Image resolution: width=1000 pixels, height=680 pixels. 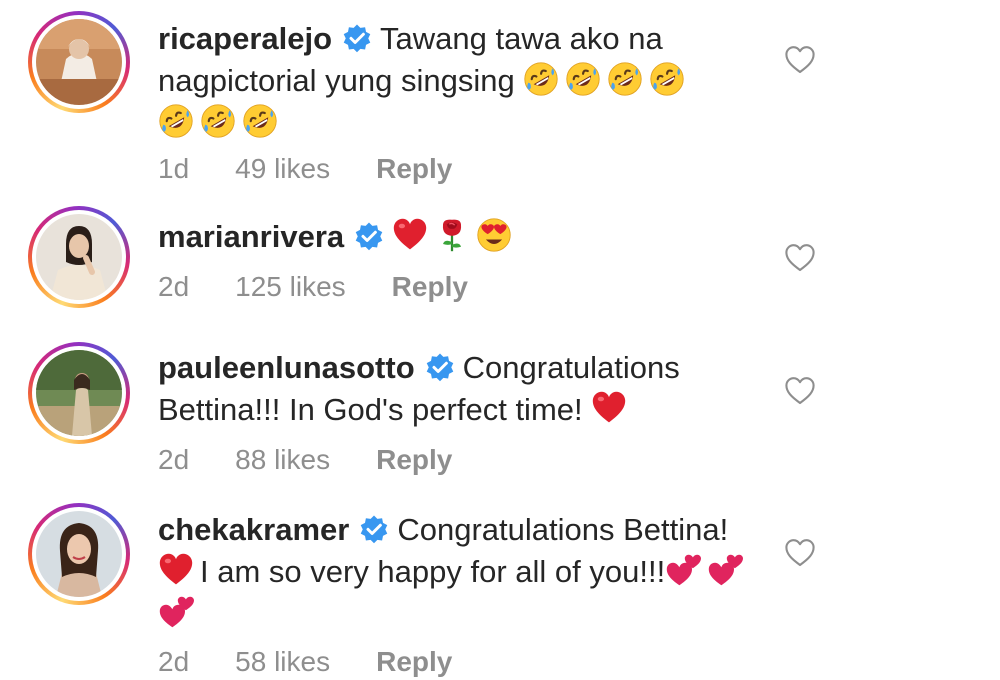 I want to click on username: pauleenlunasotto, so click(x=286, y=367).